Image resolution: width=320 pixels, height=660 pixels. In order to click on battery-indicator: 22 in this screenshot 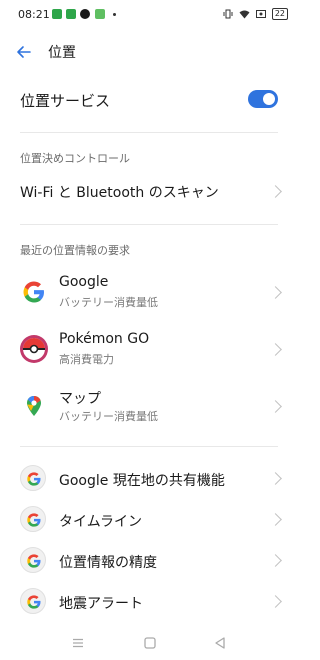, I will do `click(279, 14)`.